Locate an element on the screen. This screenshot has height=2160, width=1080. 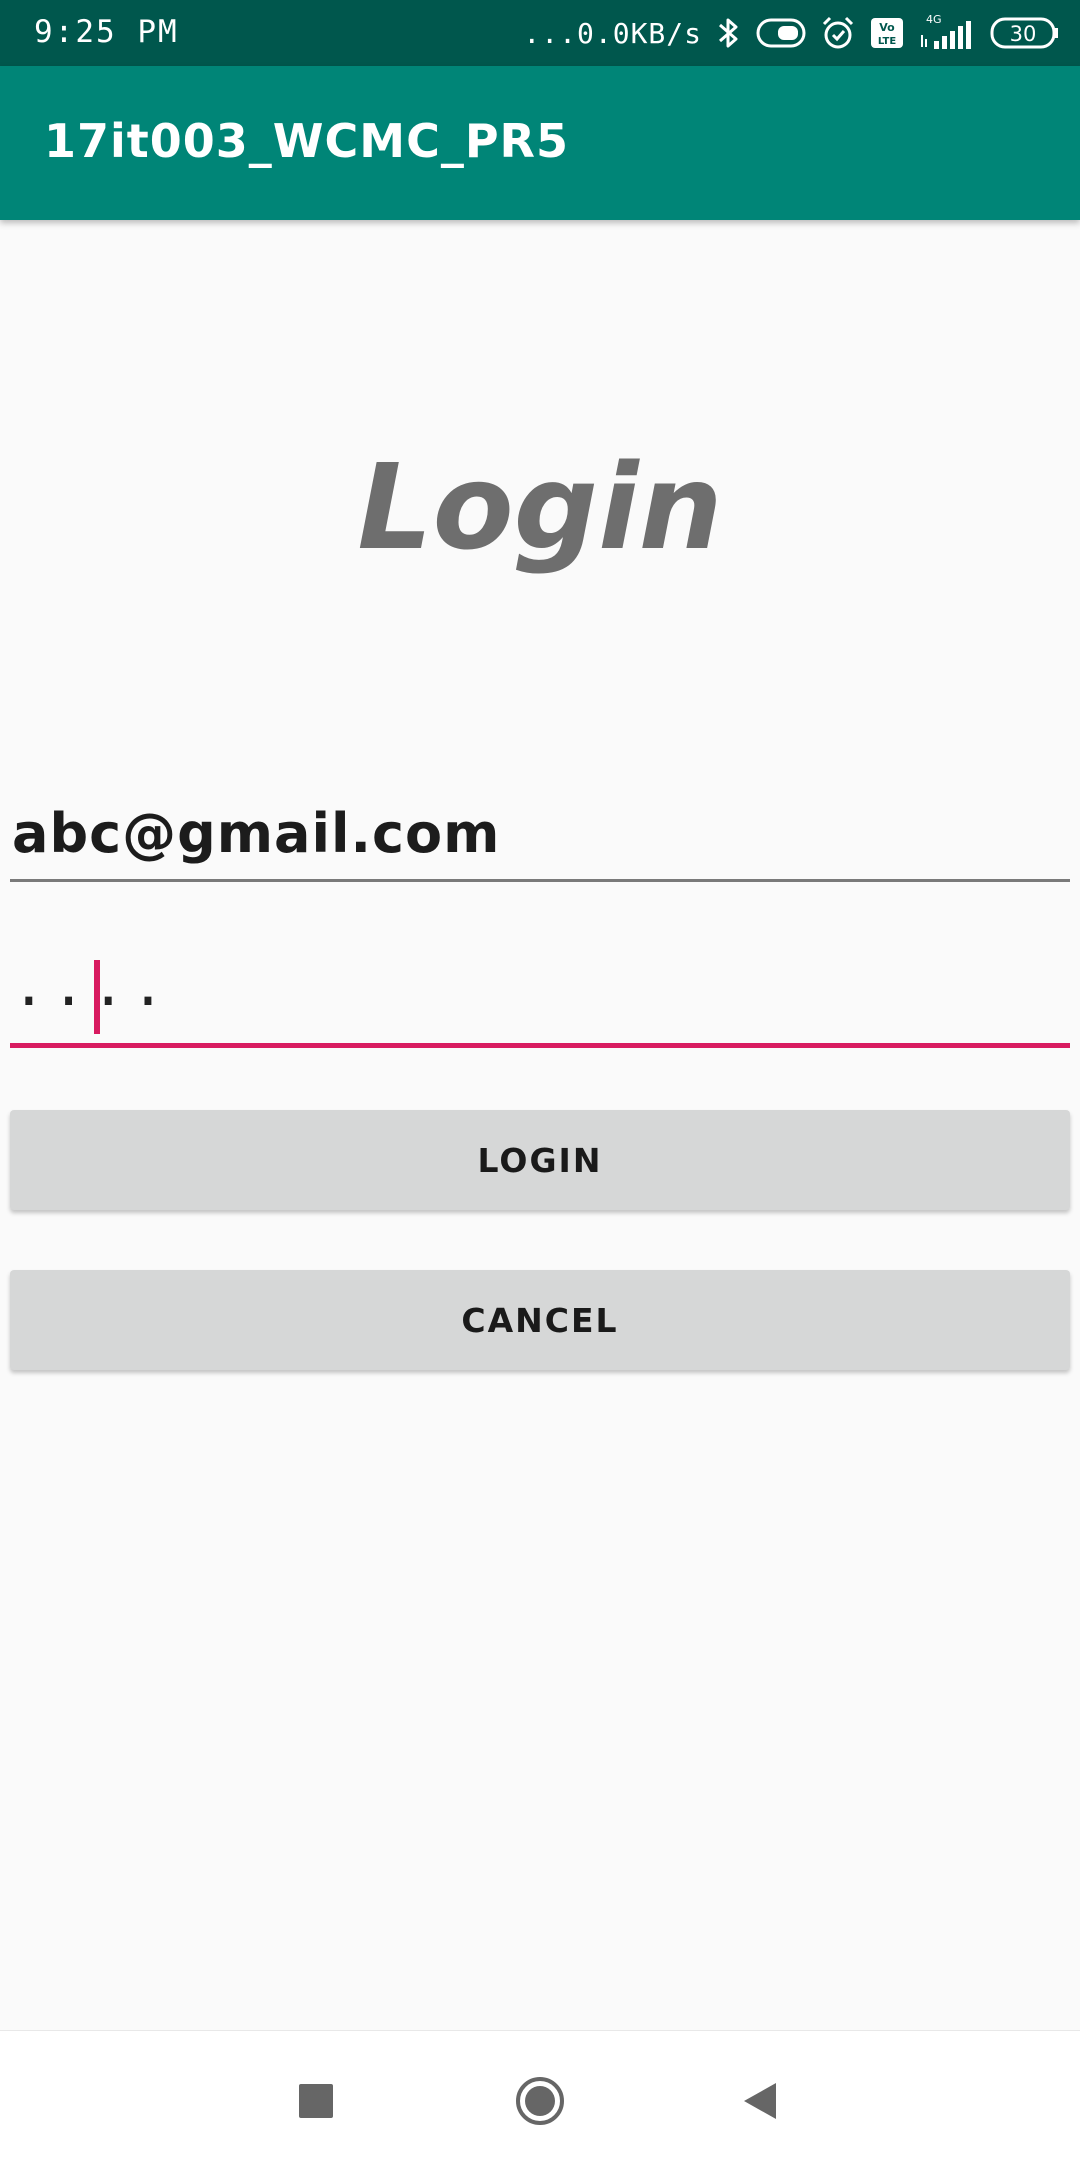
back-icon is located at coordinates (760, 2101).